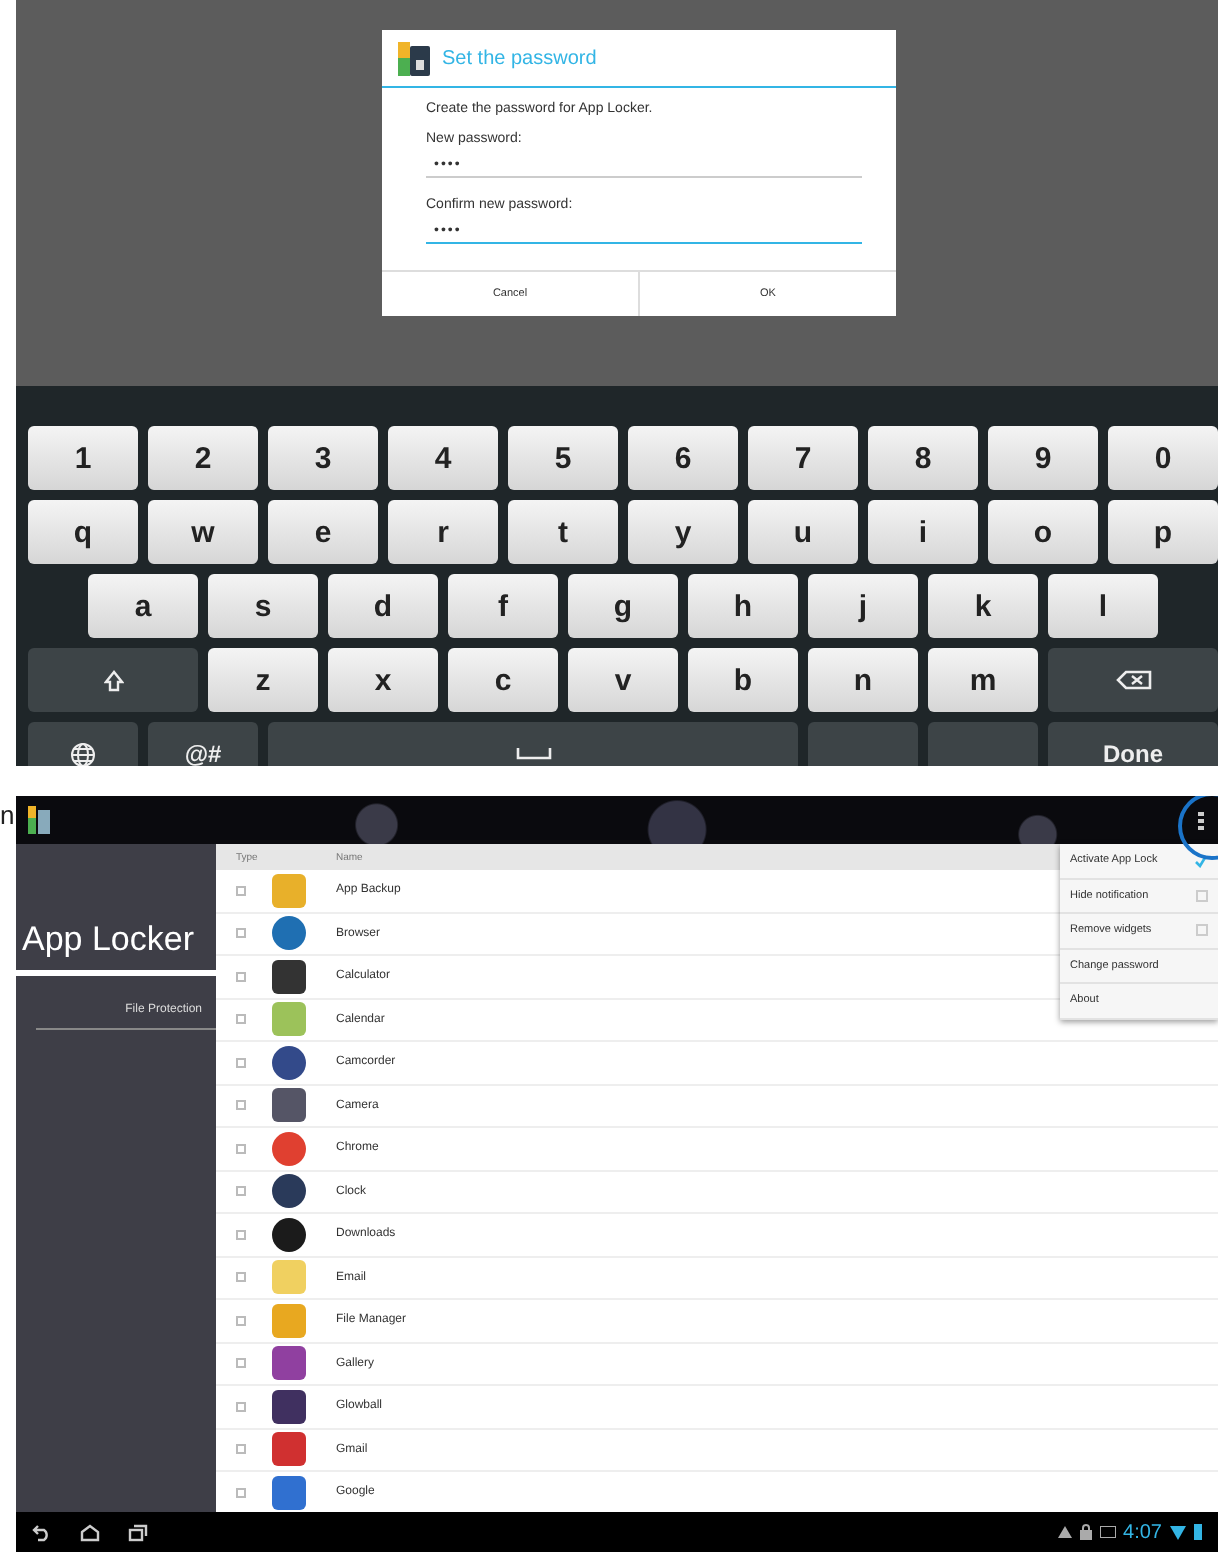 Image resolution: width=1218 pixels, height=1552 pixels. I want to click on key: z, so click(263, 680).